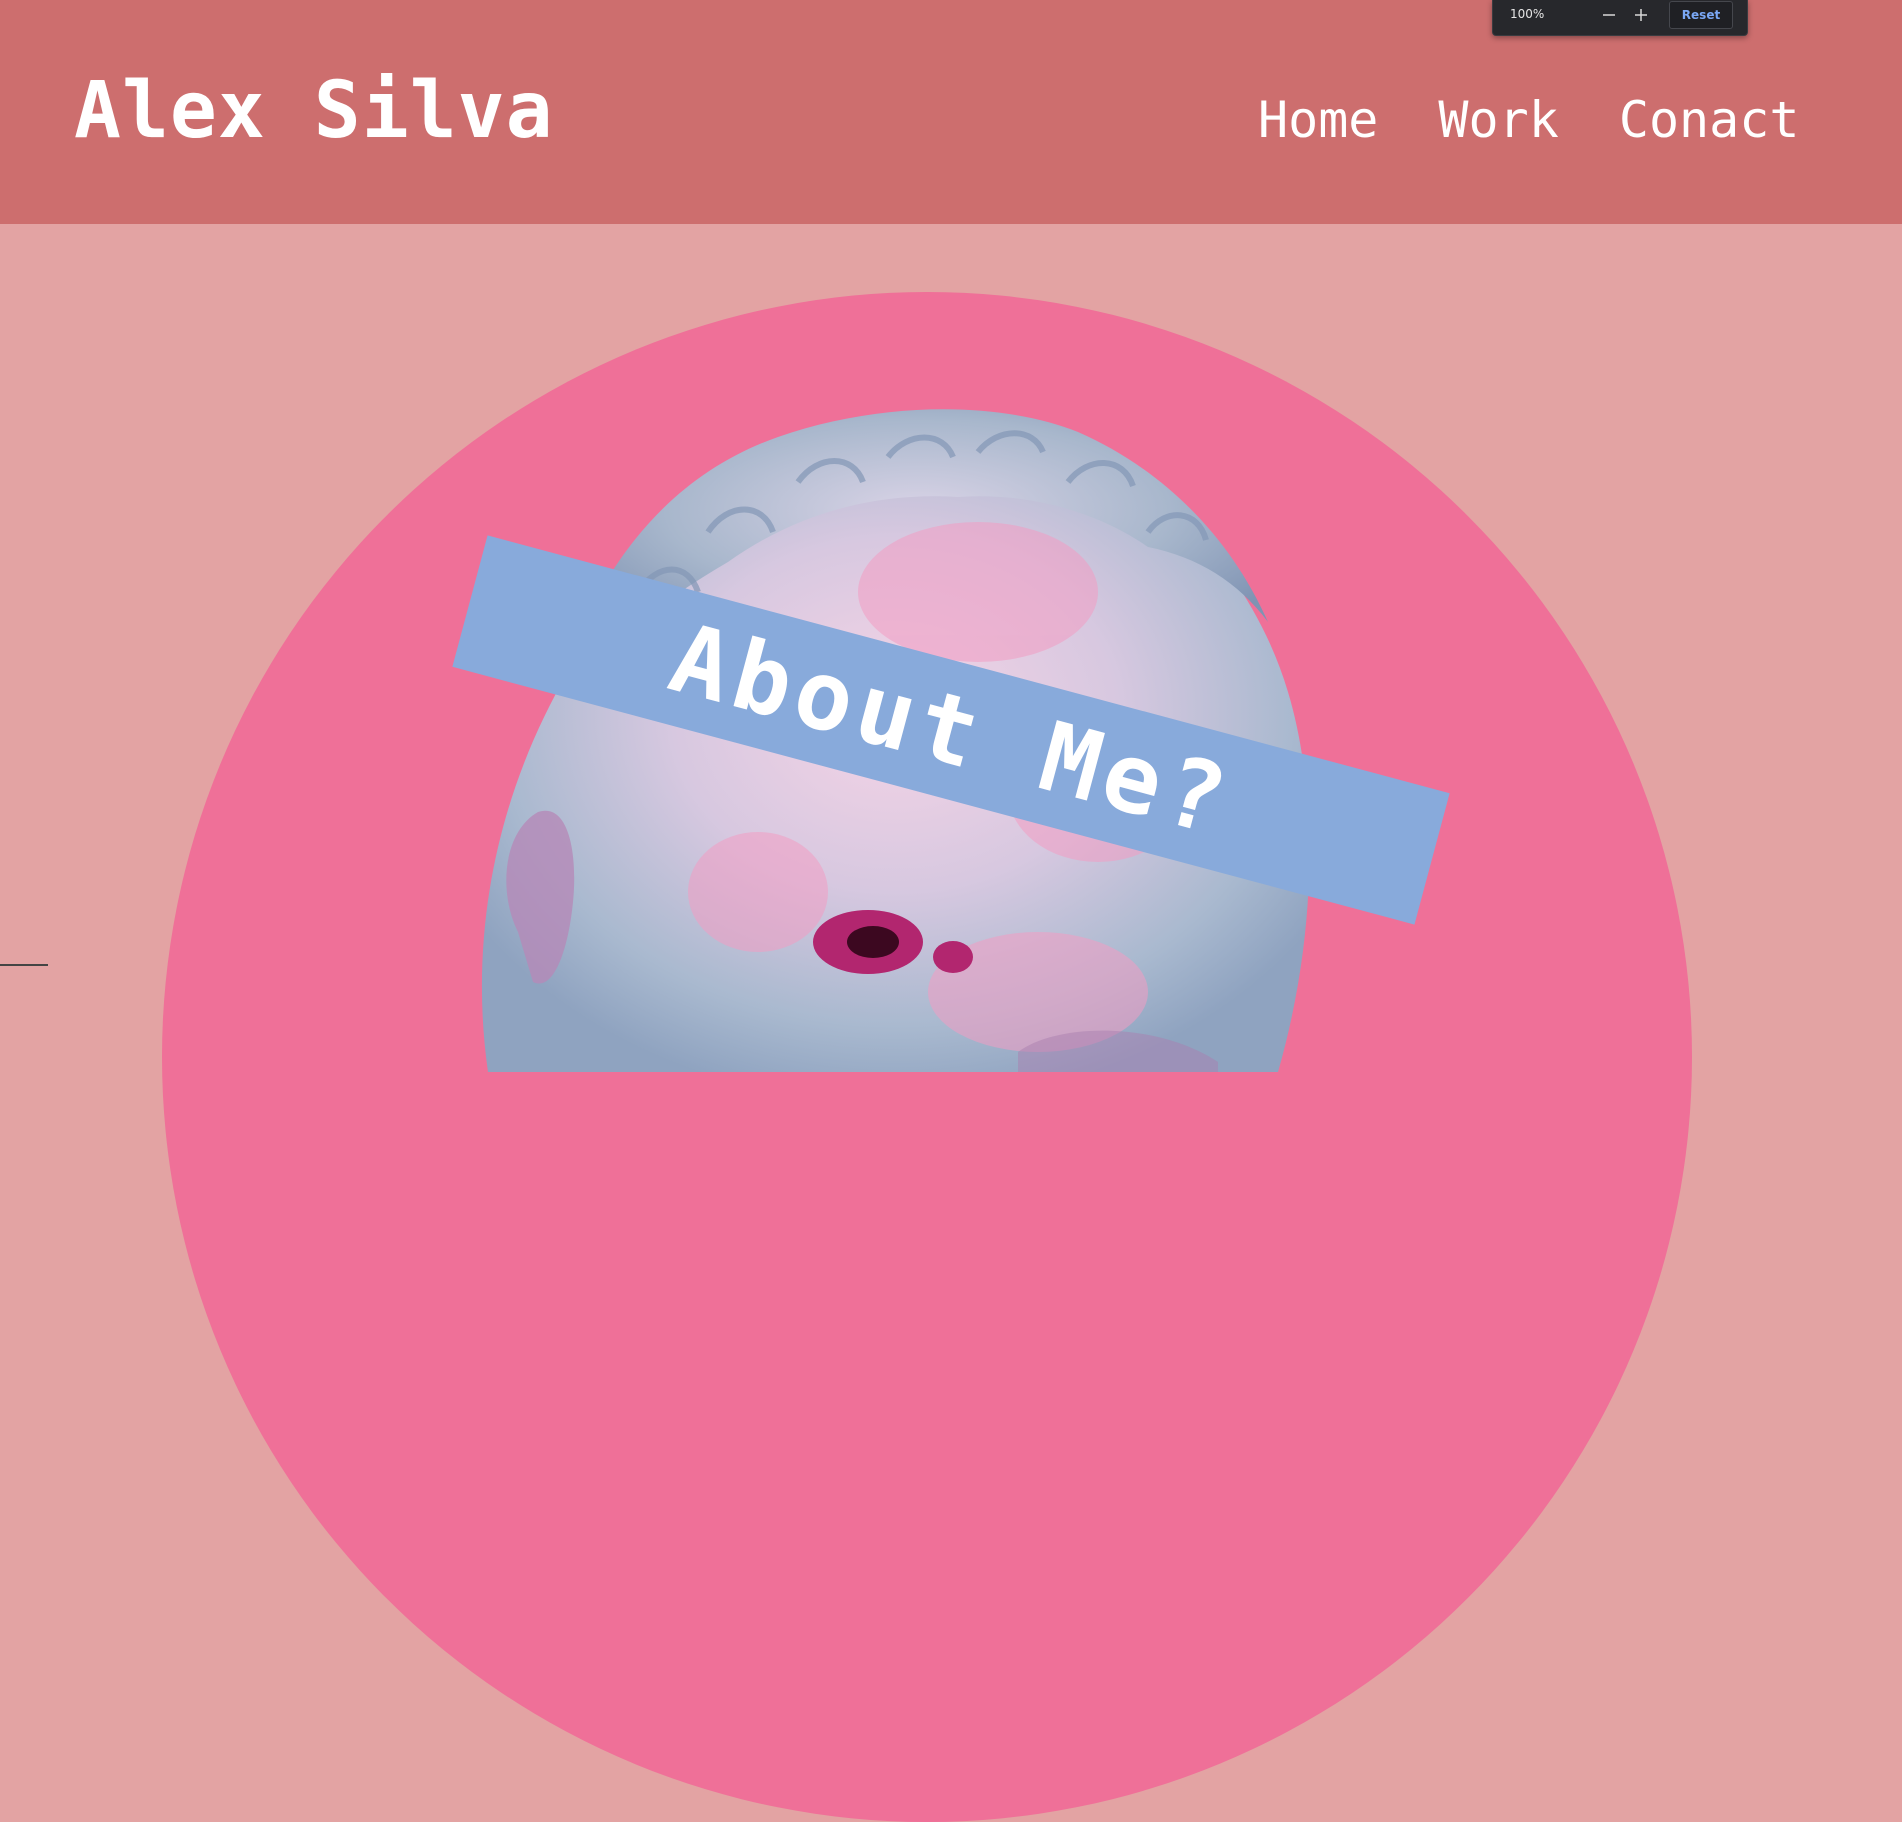 This screenshot has height=1822, width=1902. What do you see at coordinates (1527, 14) in the screenshot?
I see `zoom-level: 100%` at bounding box center [1527, 14].